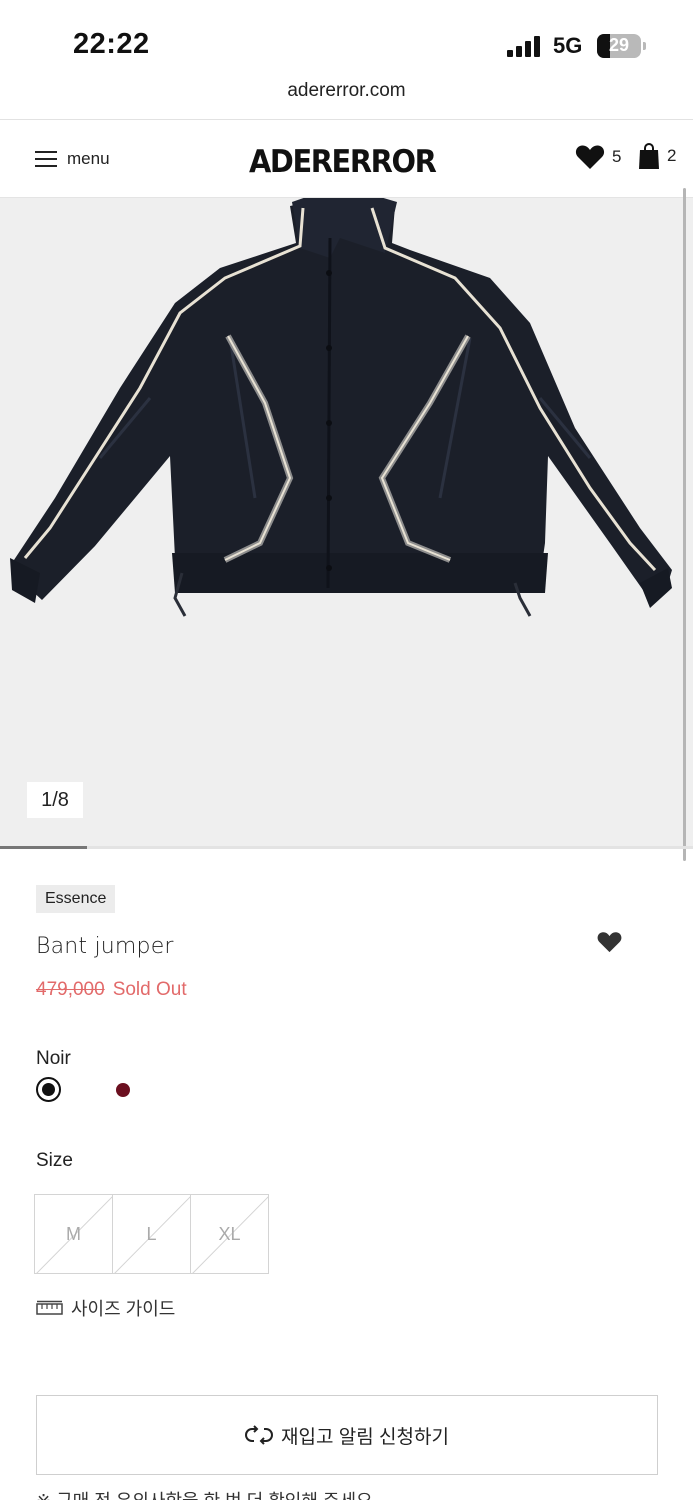 This screenshot has height=1500, width=693. What do you see at coordinates (365, 1437) in the screenshot?
I see `restock-button-label: 재입고 알림 신청하기` at bounding box center [365, 1437].